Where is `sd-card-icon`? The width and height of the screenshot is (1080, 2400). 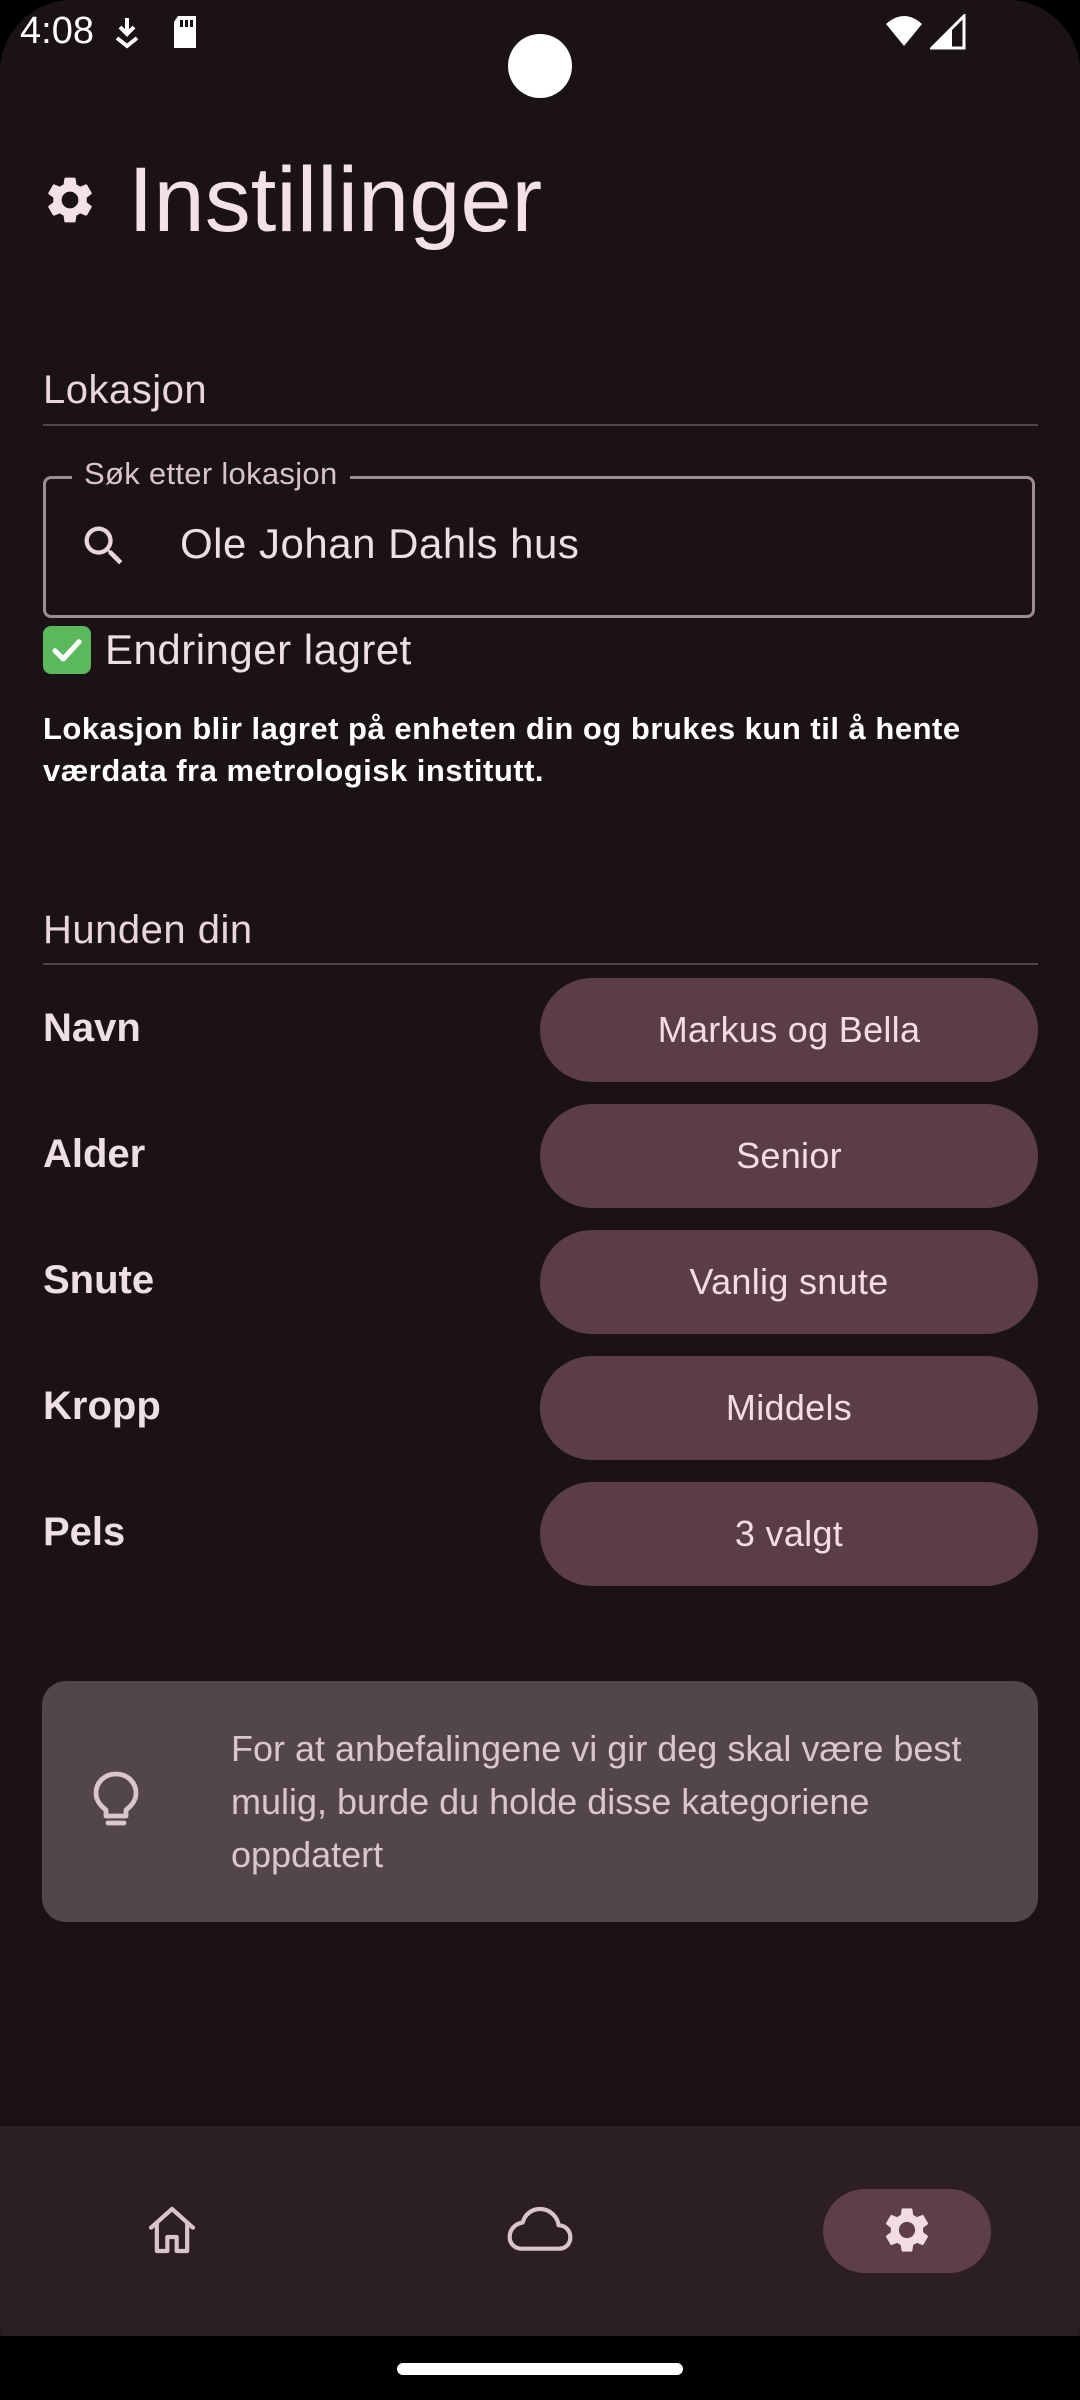 sd-card-icon is located at coordinates (185, 32).